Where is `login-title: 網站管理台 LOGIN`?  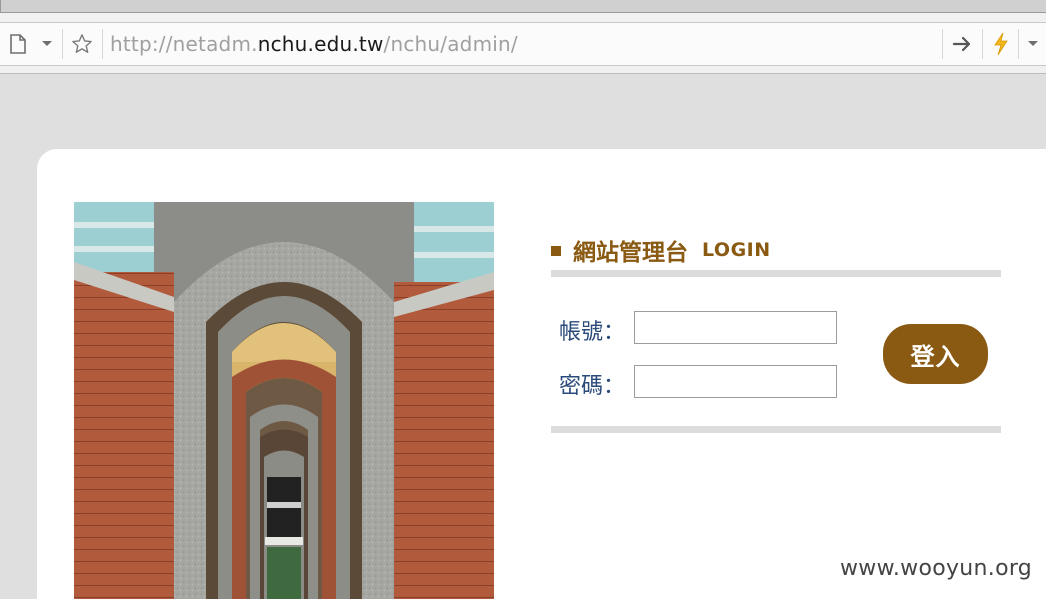
login-title: 網站管理台 LOGIN is located at coordinates (661, 250).